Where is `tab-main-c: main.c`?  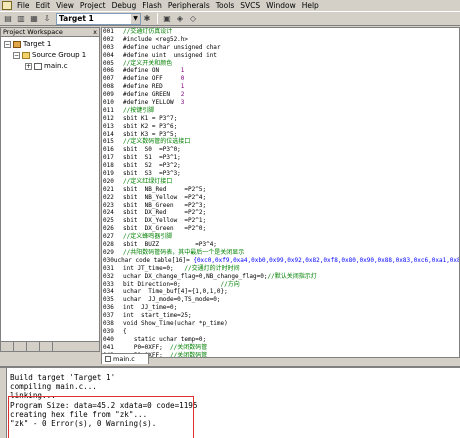
tab-main-c: main.c is located at coordinates (125, 358).